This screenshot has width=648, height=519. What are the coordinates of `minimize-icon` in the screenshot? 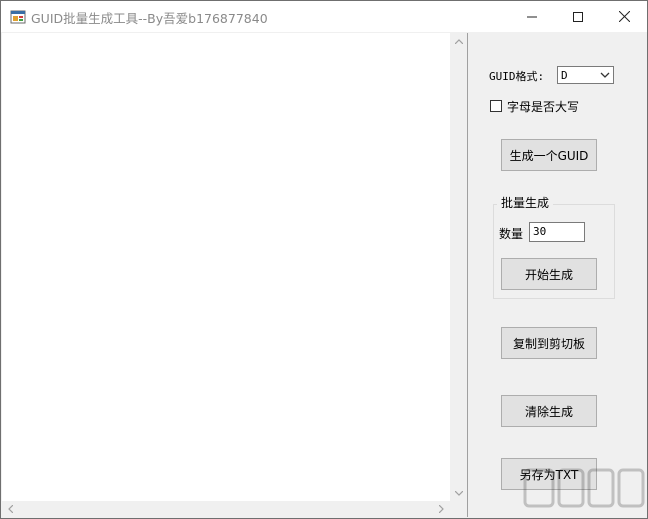 It's located at (532, 16).